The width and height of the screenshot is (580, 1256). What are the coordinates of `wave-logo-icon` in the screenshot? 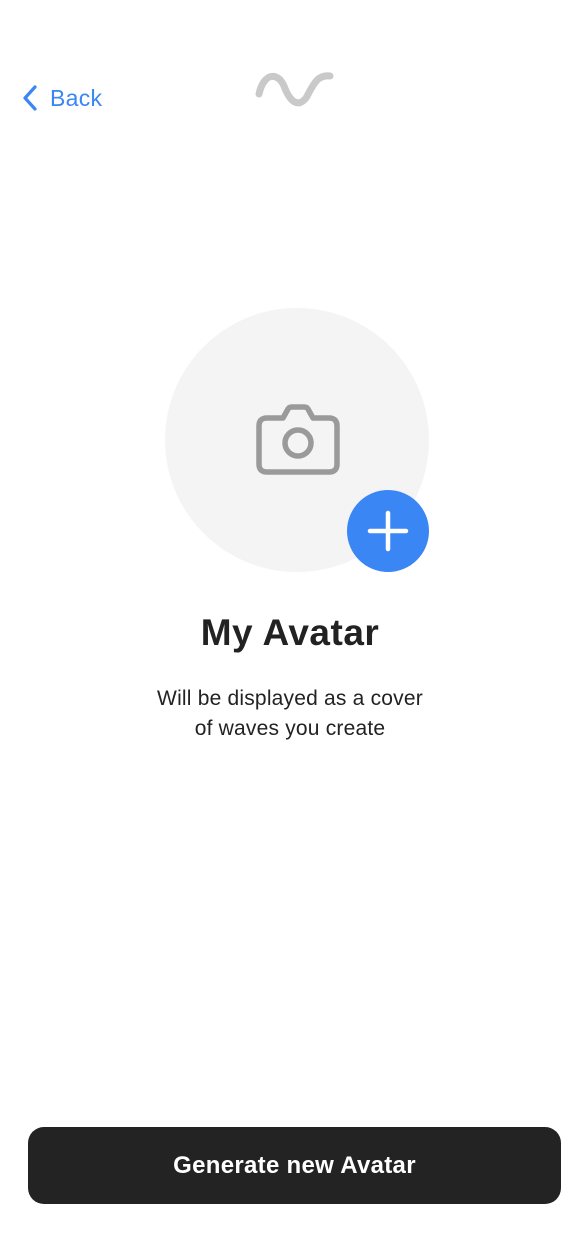 It's located at (294, 89).